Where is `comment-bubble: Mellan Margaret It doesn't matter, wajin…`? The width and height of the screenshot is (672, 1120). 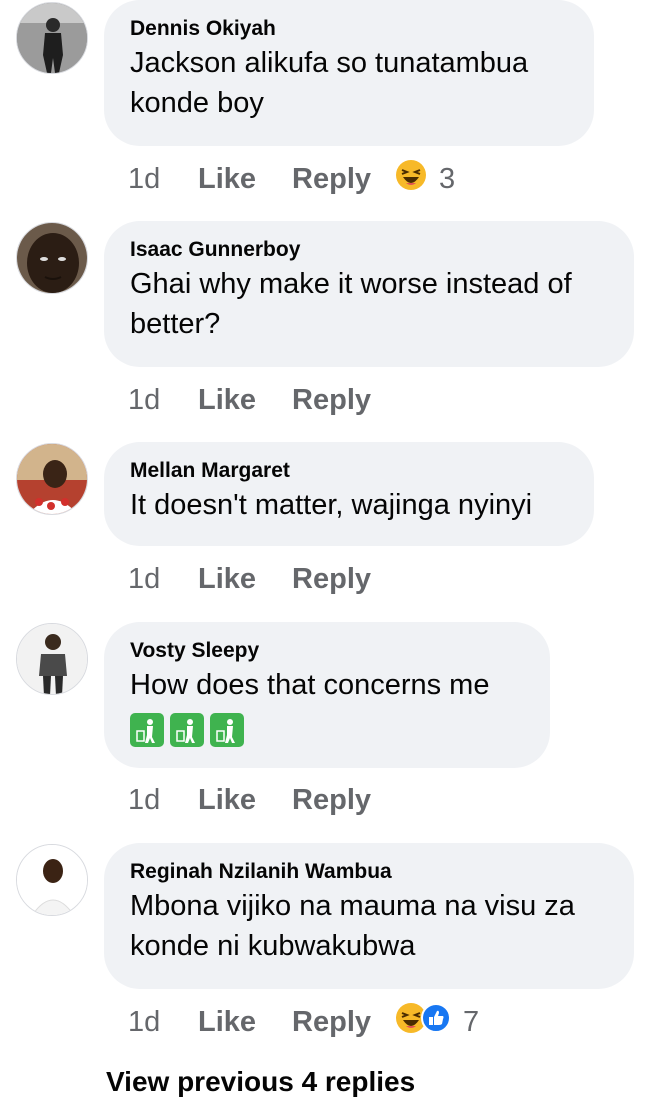
comment-bubble: Mellan Margaret It doesn't matter, wajin… is located at coordinates (349, 494).